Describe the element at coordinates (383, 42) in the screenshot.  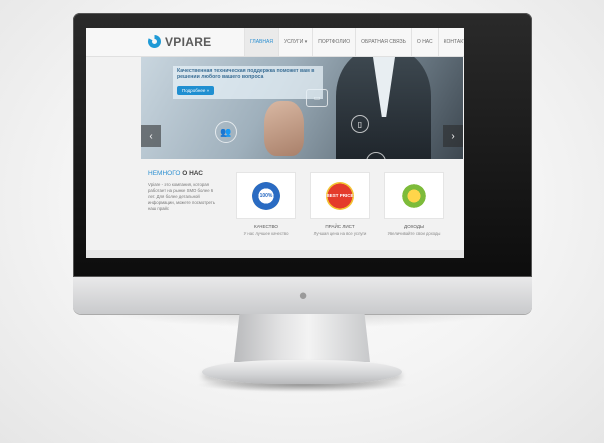
I see `nav-item-feedback: ОБРАТНАЯ СВЯЗЬ` at that location.